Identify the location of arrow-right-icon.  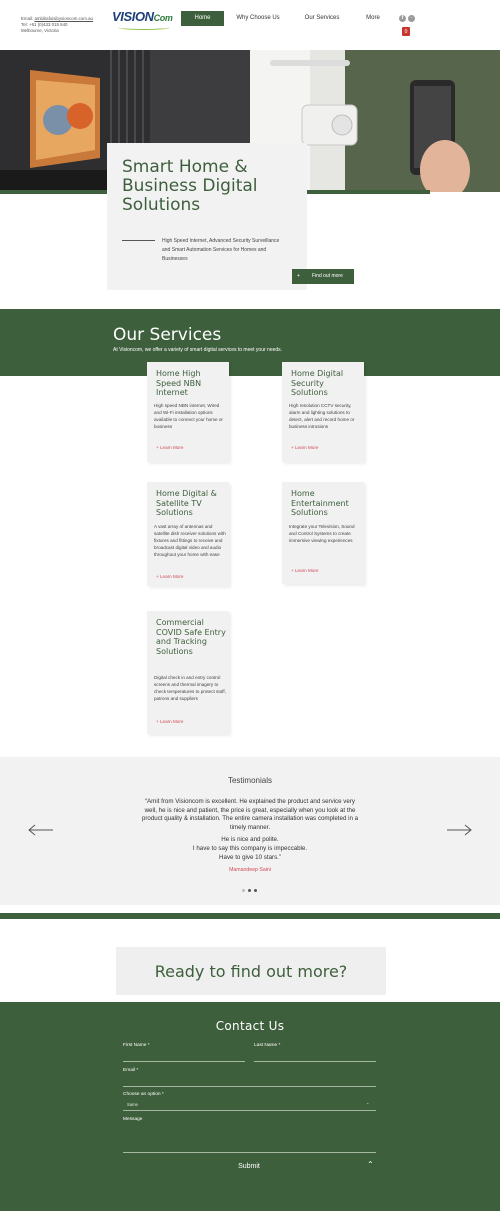
(459, 830).